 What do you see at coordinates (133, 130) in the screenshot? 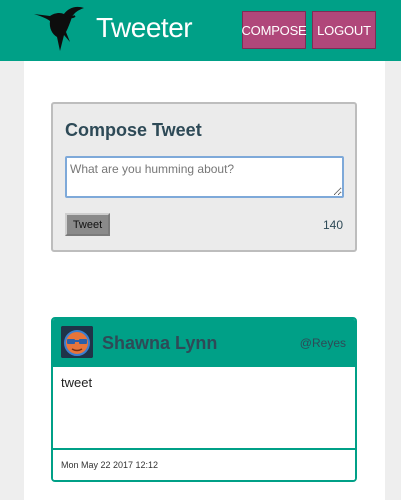
I see `compose-title: Compose Tweet` at bounding box center [133, 130].